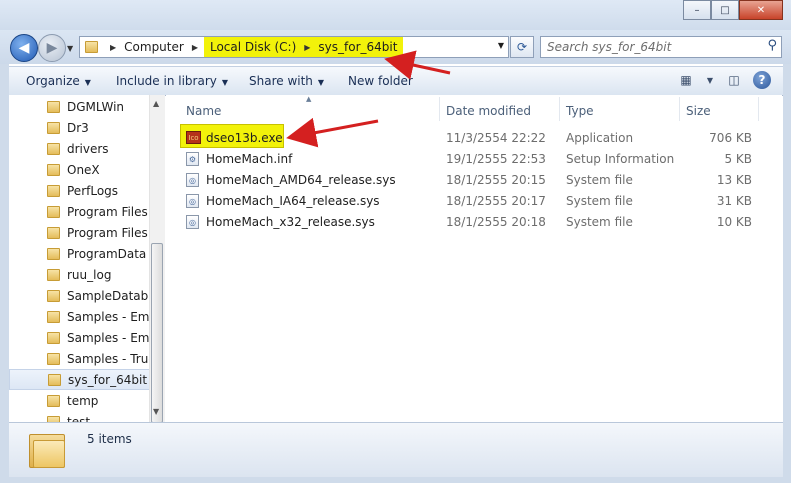 The height and width of the screenshot is (483, 791). I want to click on inf-file-icon: ⚙, so click(192, 159).